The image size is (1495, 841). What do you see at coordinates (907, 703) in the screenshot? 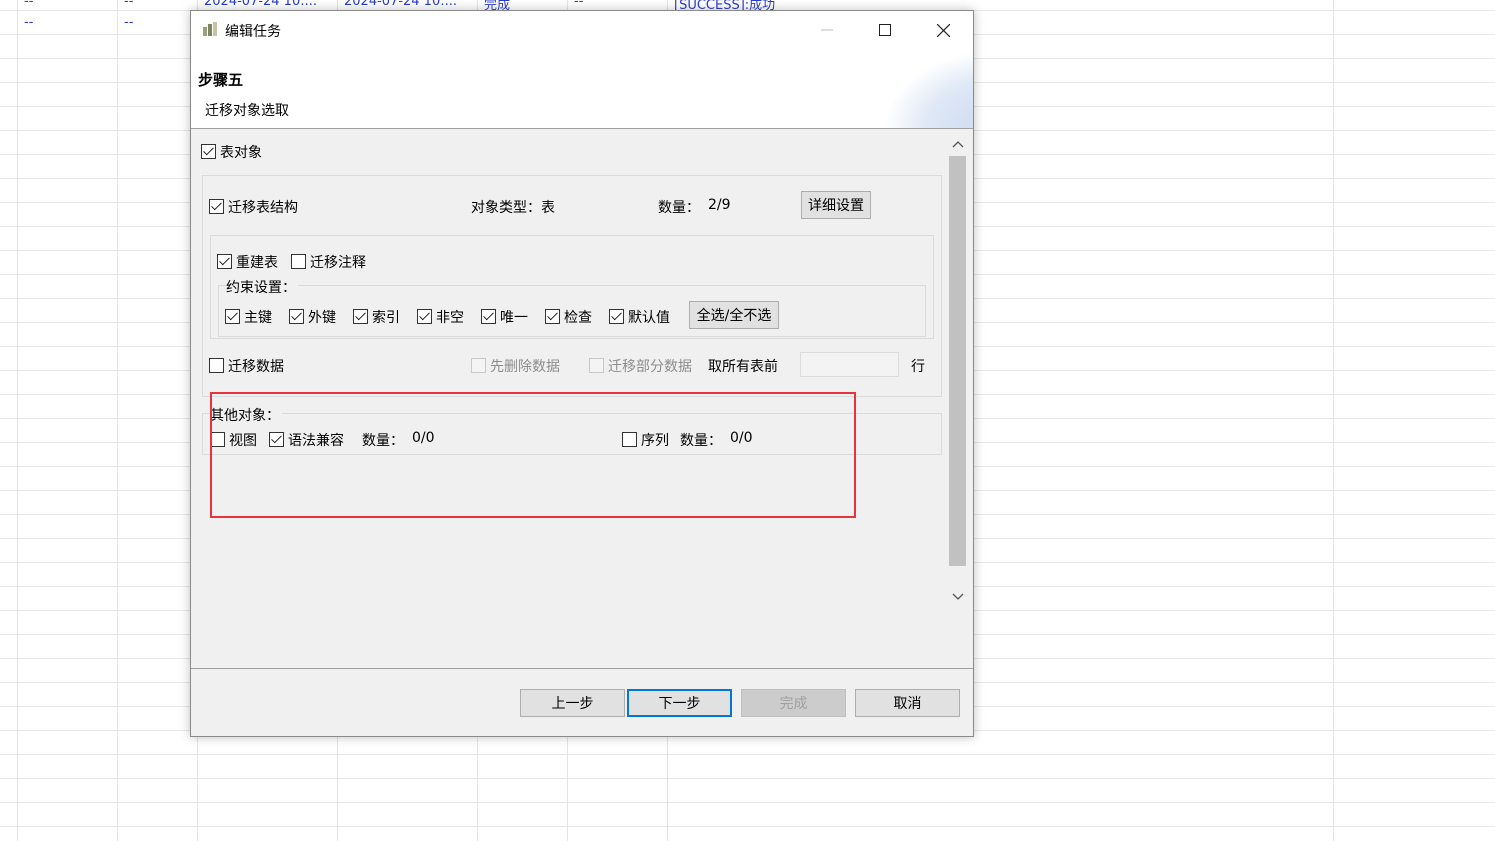
I see `cancel-button: 取消` at bounding box center [907, 703].